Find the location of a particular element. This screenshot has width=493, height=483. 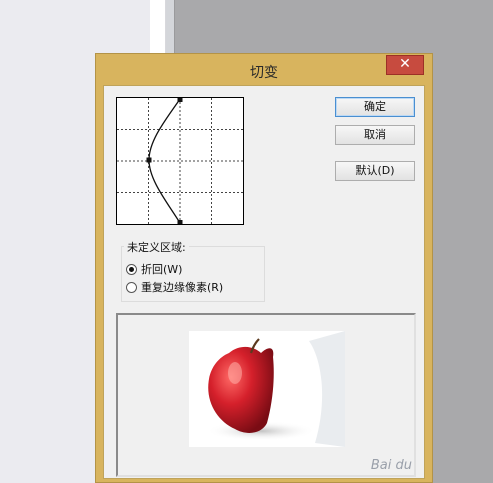

shear-curve-editor is located at coordinates (180, 161).